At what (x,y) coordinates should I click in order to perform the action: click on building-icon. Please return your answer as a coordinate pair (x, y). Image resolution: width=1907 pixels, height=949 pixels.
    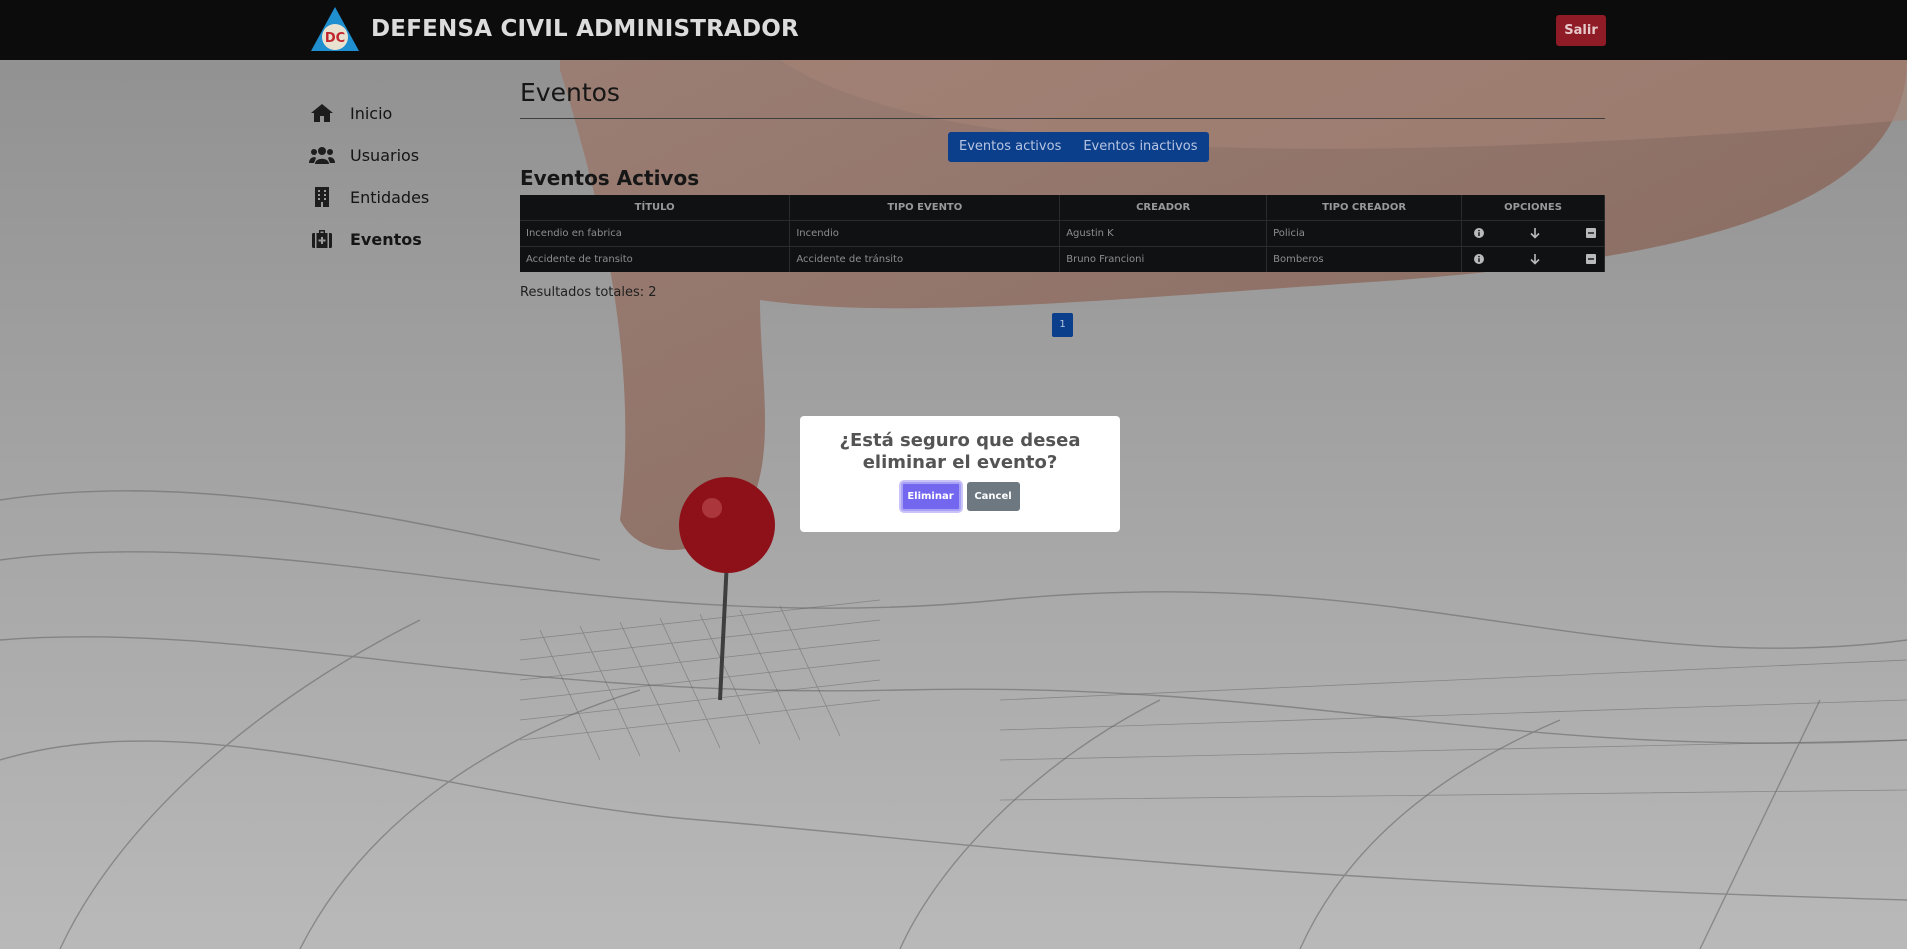
    Looking at the image, I should click on (322, 197).